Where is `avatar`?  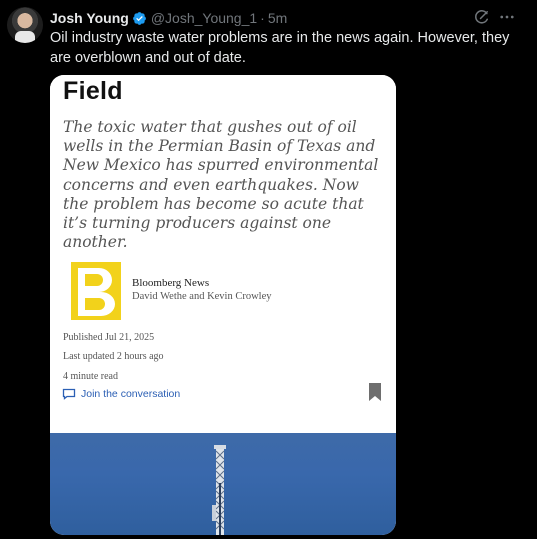 avatar is located at coordinates (25, 25).